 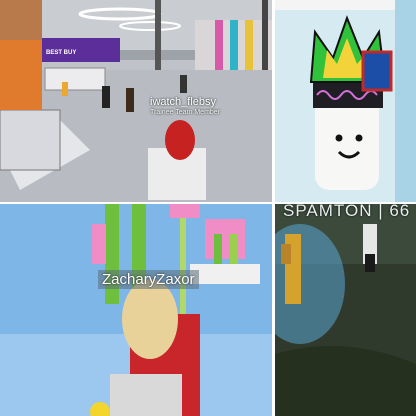 What do you see at coordinates (148, 279) in the screenshot?
I see `player-name-tag: ZacharyZaxor` at bounding box center [148, 279].